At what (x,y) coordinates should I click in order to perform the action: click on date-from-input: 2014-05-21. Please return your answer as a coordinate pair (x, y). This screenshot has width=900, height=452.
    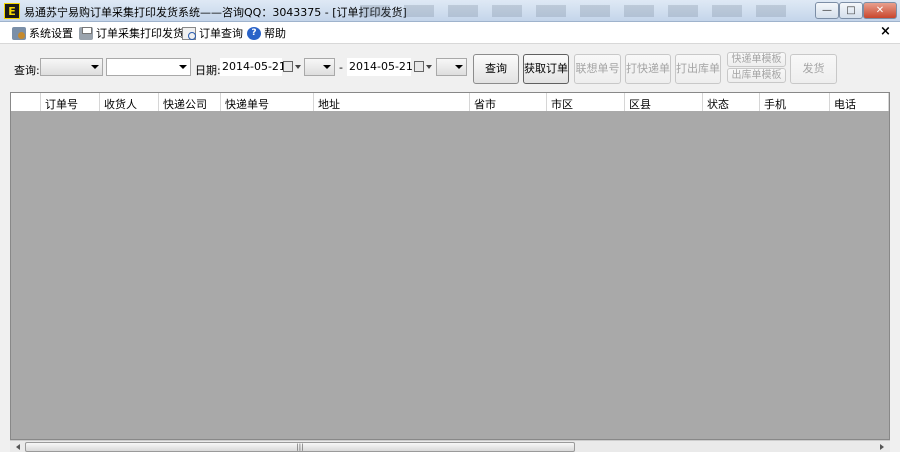
    Looking at the image, I should click on (253, 67).